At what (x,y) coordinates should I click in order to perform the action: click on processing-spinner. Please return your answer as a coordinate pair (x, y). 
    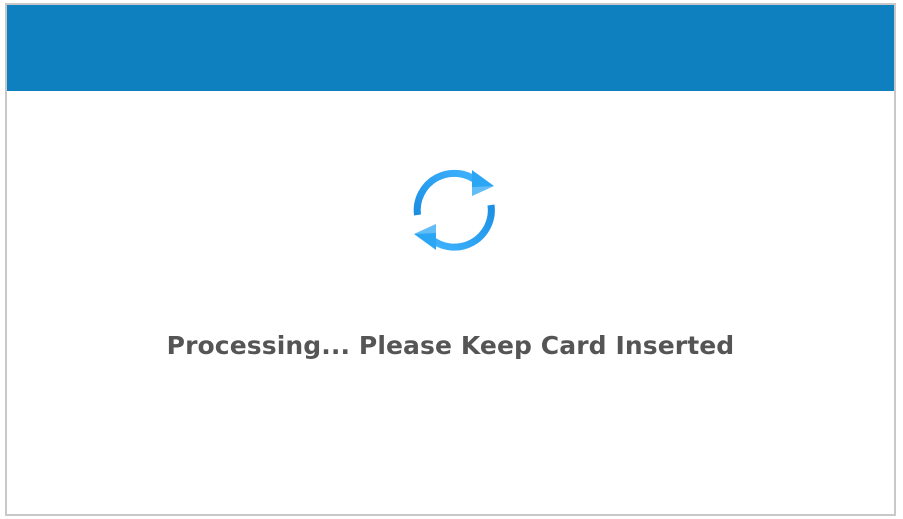
    Looking at the image, I should click on (454, 210).